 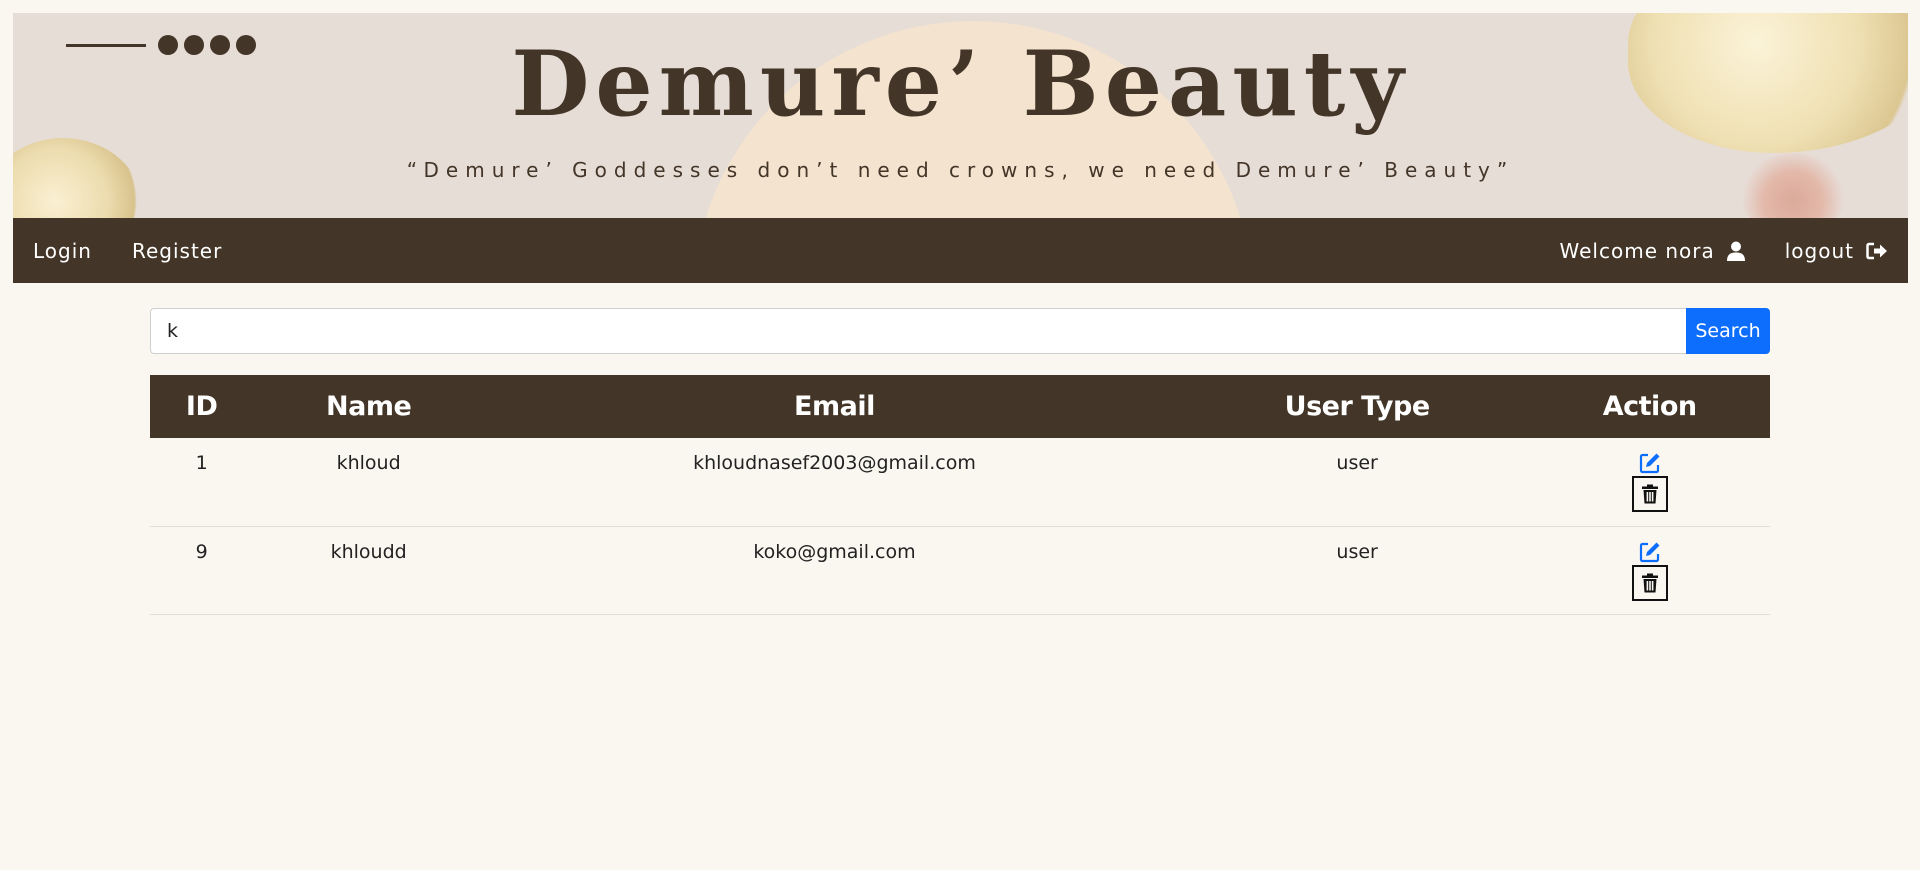 What do you see at coordinates (202, 482) in the screenshot?
I see `cell-id: 1` at bounding box center [202, 482].